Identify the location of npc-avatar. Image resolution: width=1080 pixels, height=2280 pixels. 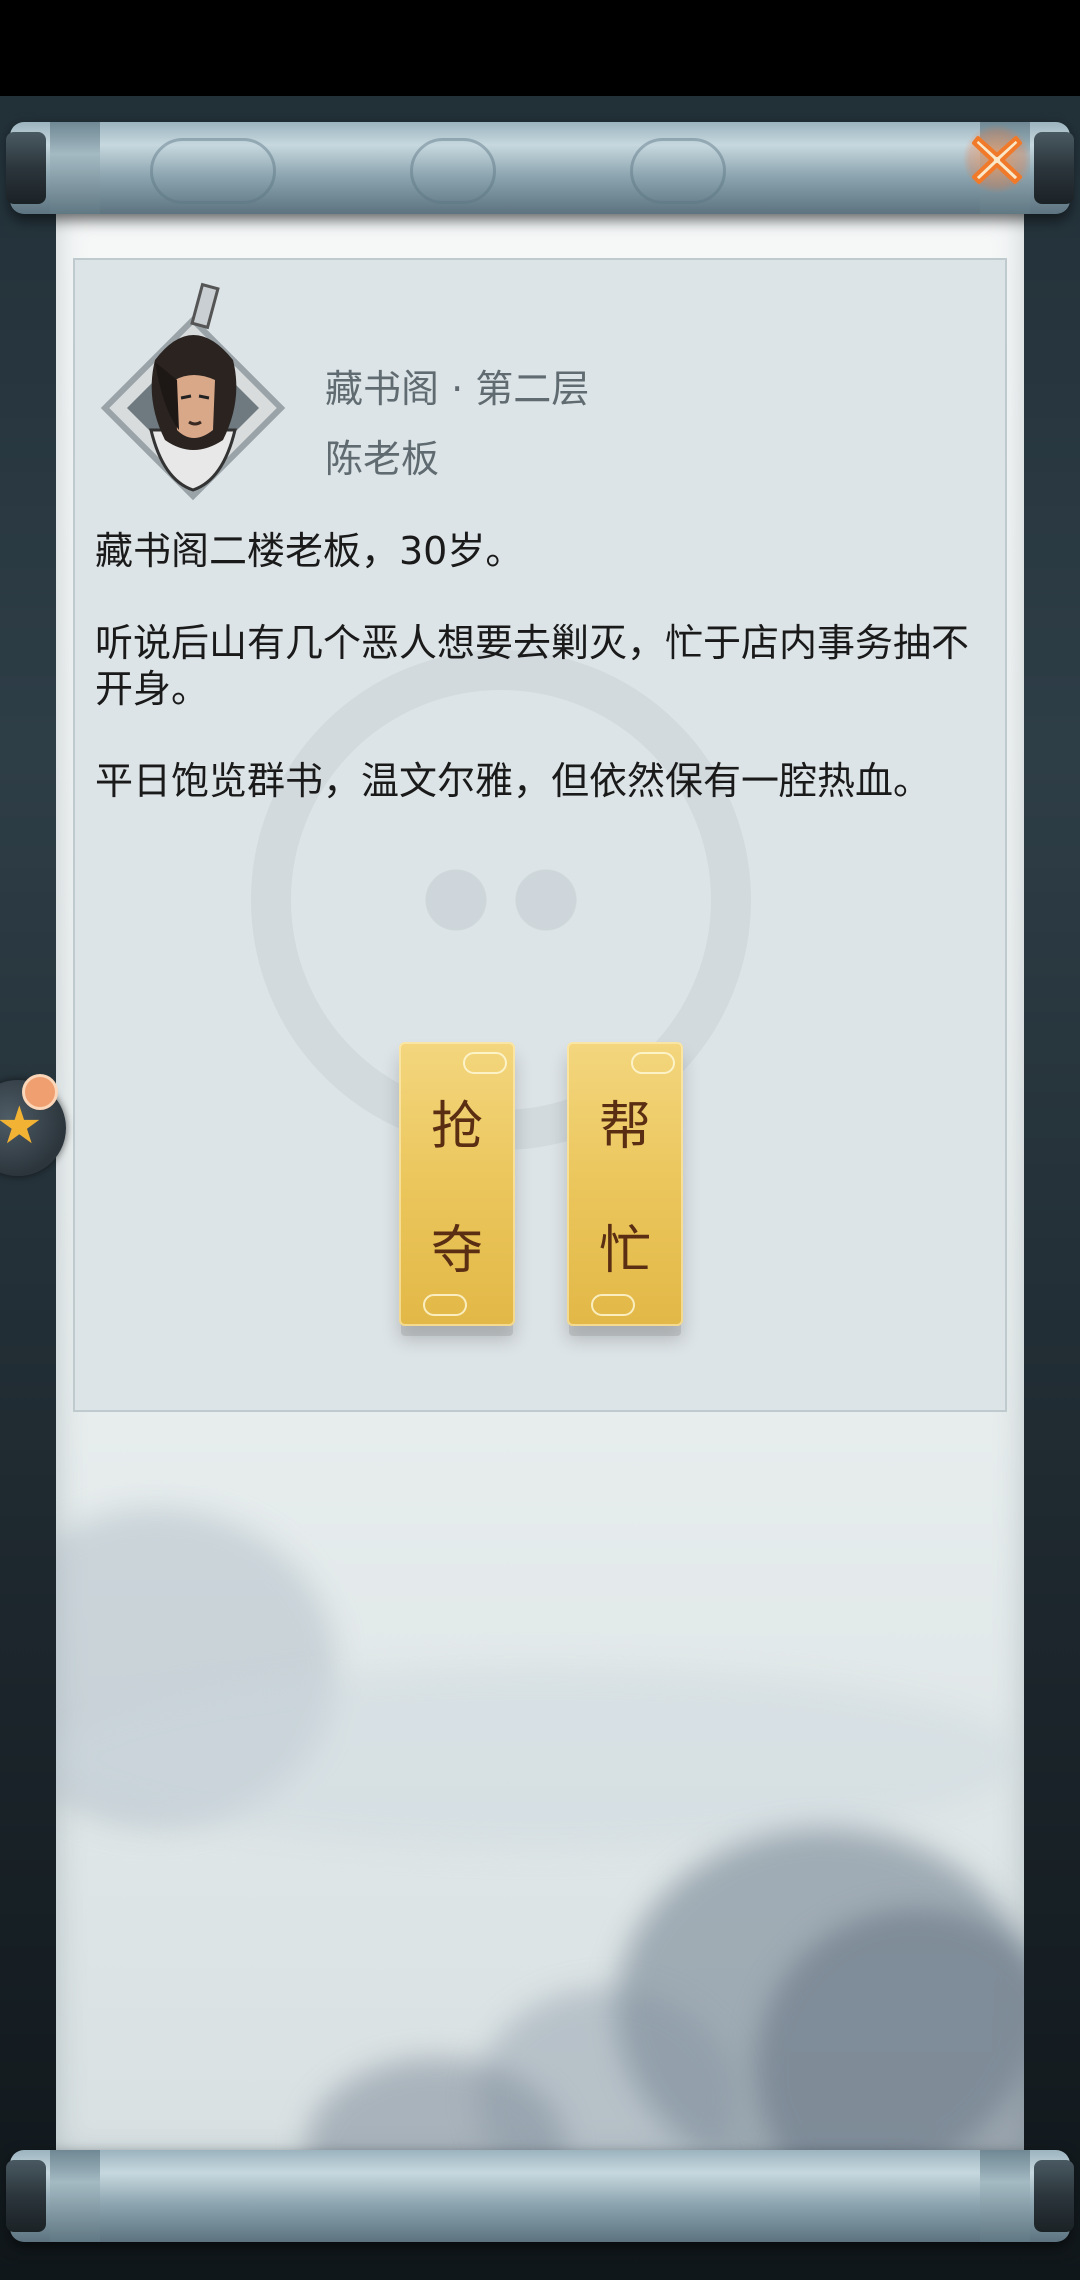
(193, 395).